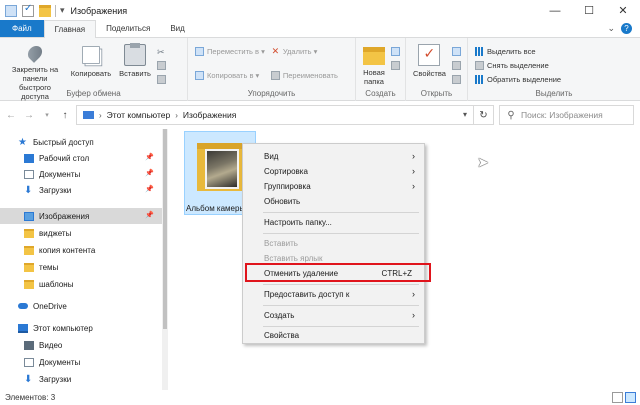 The height and width of the screenshot is (405, 640). What do you see at coordinates (333, 186) in the screenshot?
I see `menu-item-group: Группировка ›` at bounding box center [333, 186].